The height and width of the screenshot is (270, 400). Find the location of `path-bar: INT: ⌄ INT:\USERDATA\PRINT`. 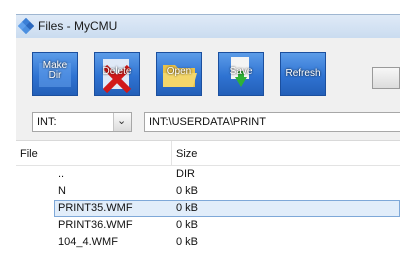

path-bar: INT: ⌄ INT:\USERDATA\PRINT is located at coordinates (208, 124).